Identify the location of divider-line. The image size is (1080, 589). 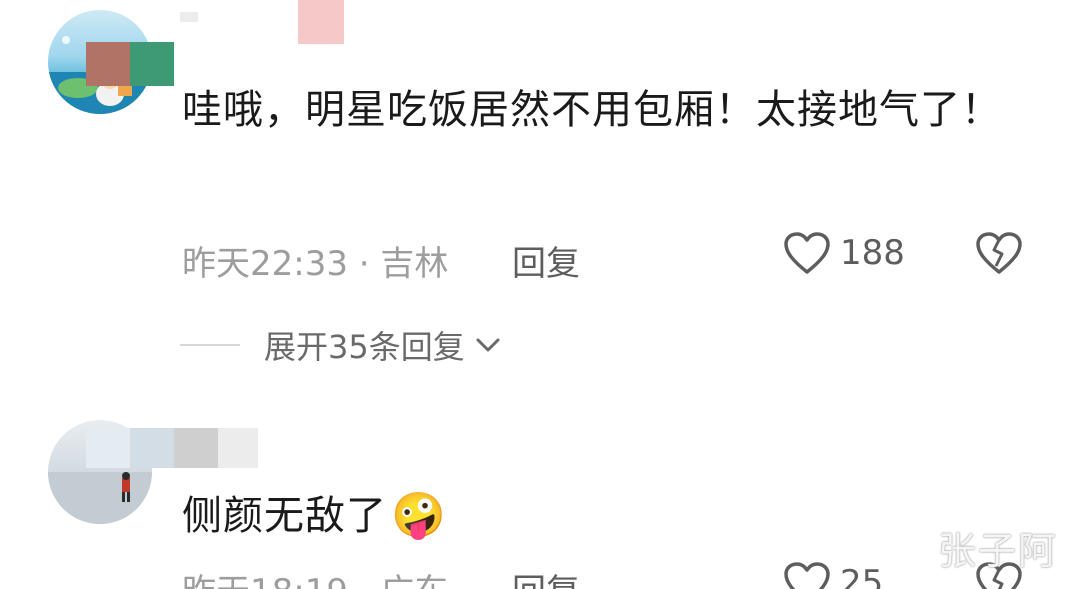
(210, 345).